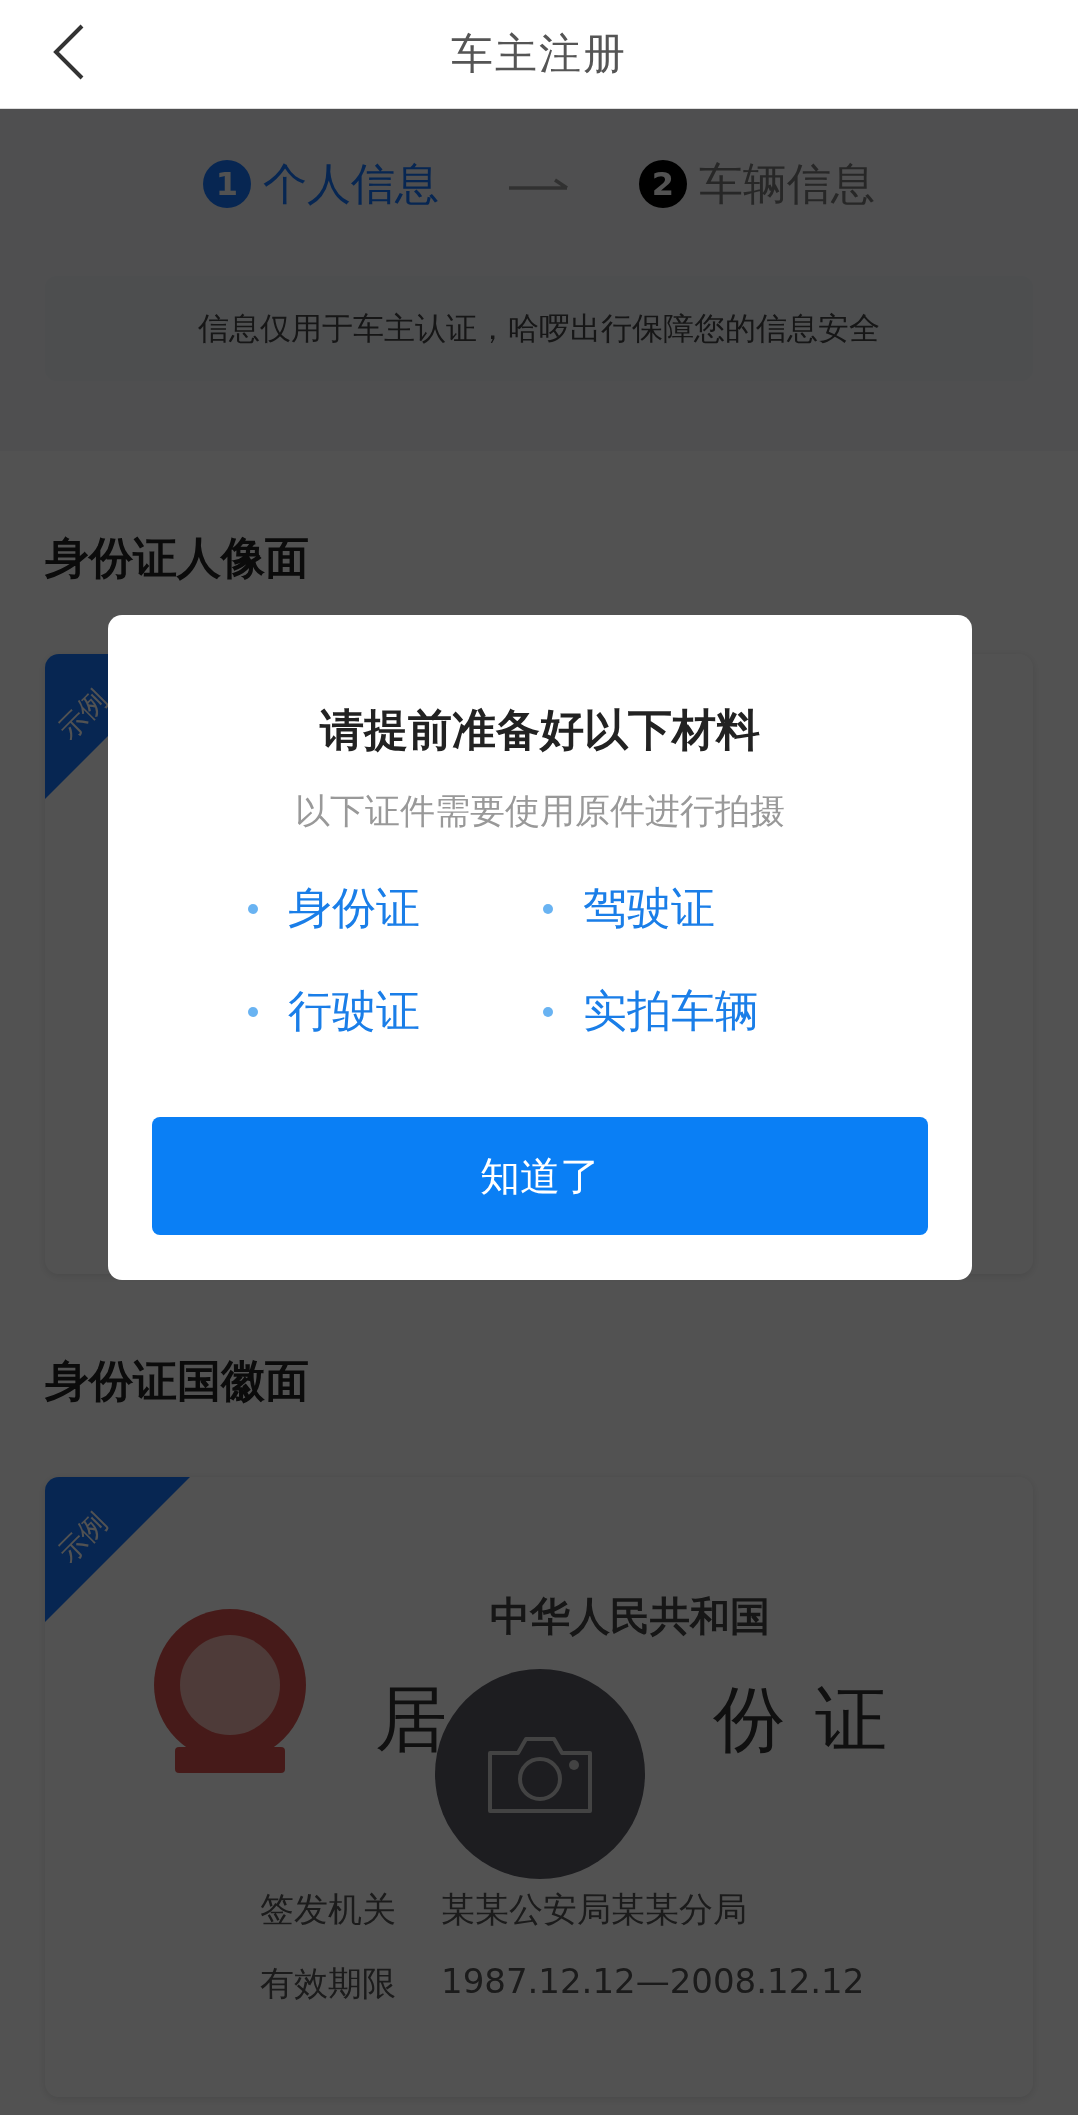 The width and height of the screenshot is (1078, 2115). Describe the element at coordinates (426, 1720) in the screenshot. I see `card-title: 居` at that location.